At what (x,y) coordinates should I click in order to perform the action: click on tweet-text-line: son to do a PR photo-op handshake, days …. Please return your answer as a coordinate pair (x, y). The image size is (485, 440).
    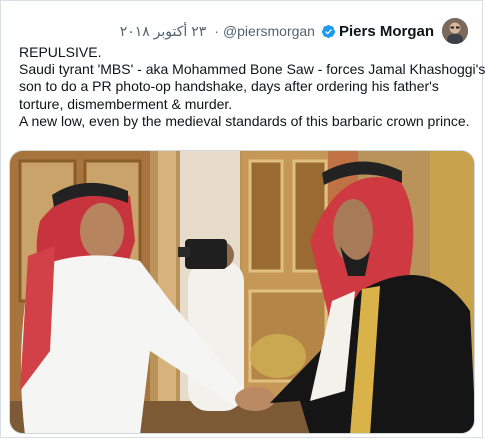
    Looking at the image, I should click on (229, 86).